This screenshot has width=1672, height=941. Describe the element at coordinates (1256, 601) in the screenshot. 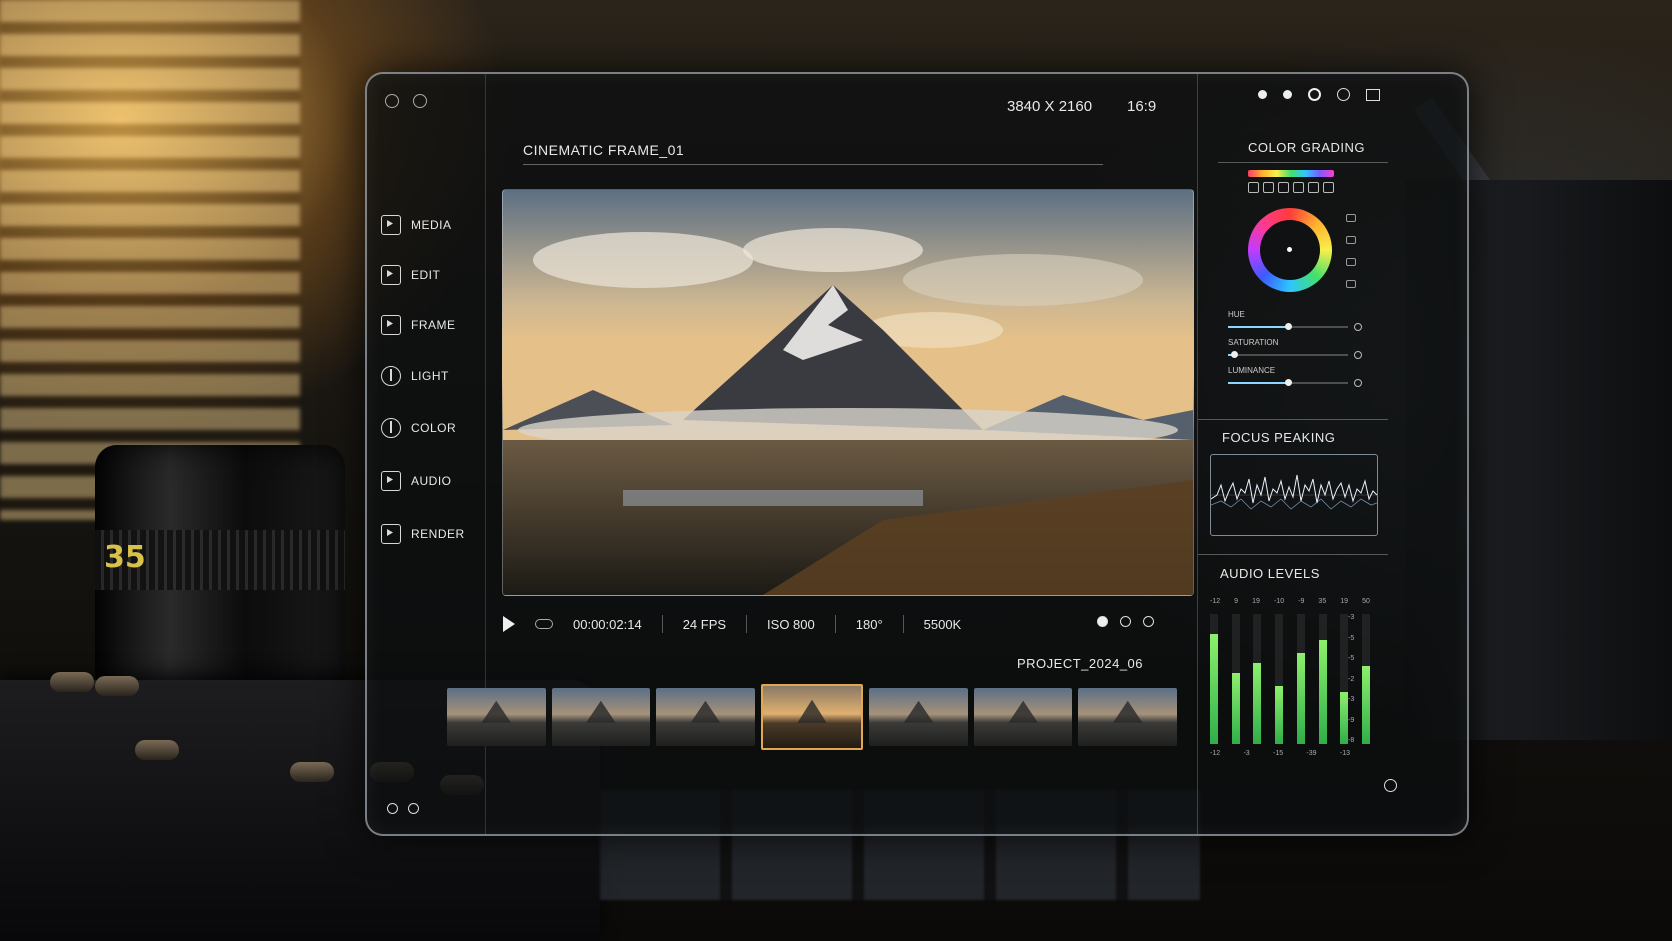

I see `audio-tick-label: 19` at that location.